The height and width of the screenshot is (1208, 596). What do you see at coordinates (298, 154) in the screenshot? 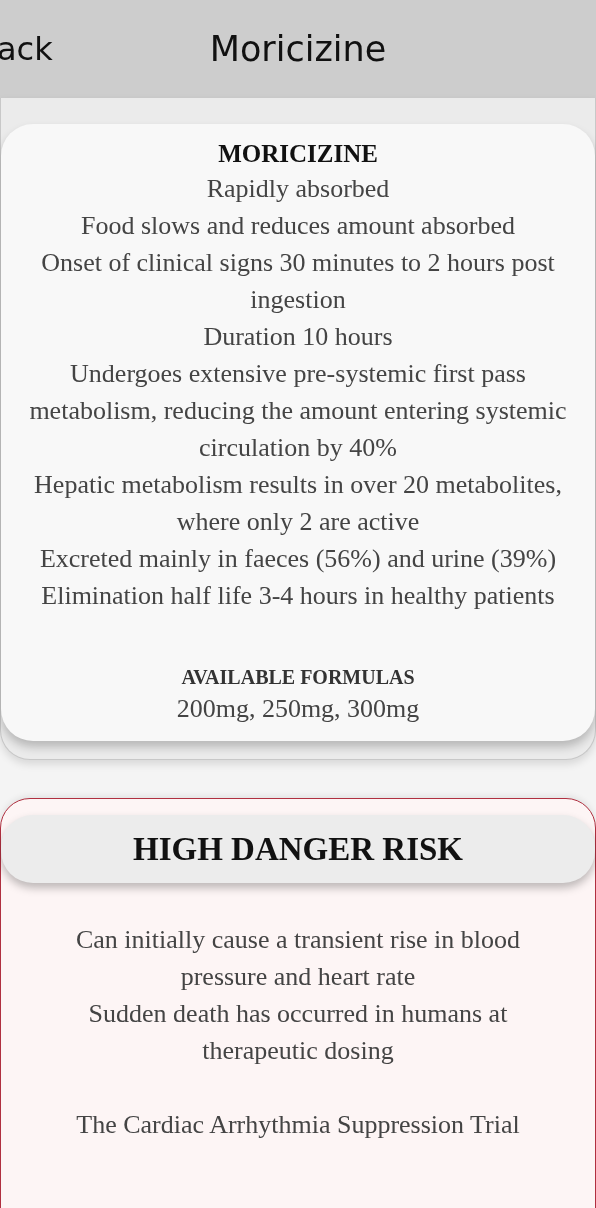
I see `card-title: MORICIZINE` at bounding box center [298, 154].